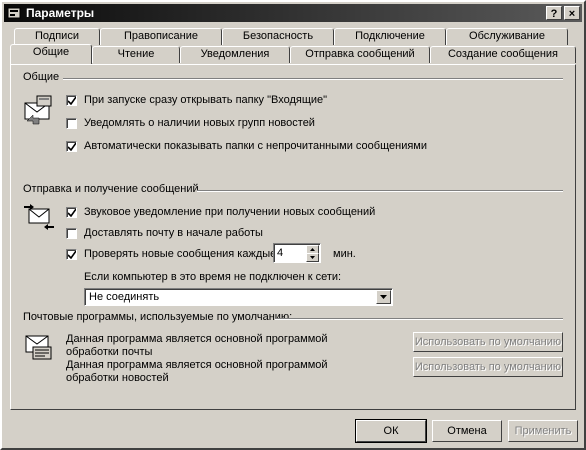 The height and width of the screenshot is (450, 586). Describe the element at coordinates (14, 13) in the screenshot. I see `options-icon` at that location.